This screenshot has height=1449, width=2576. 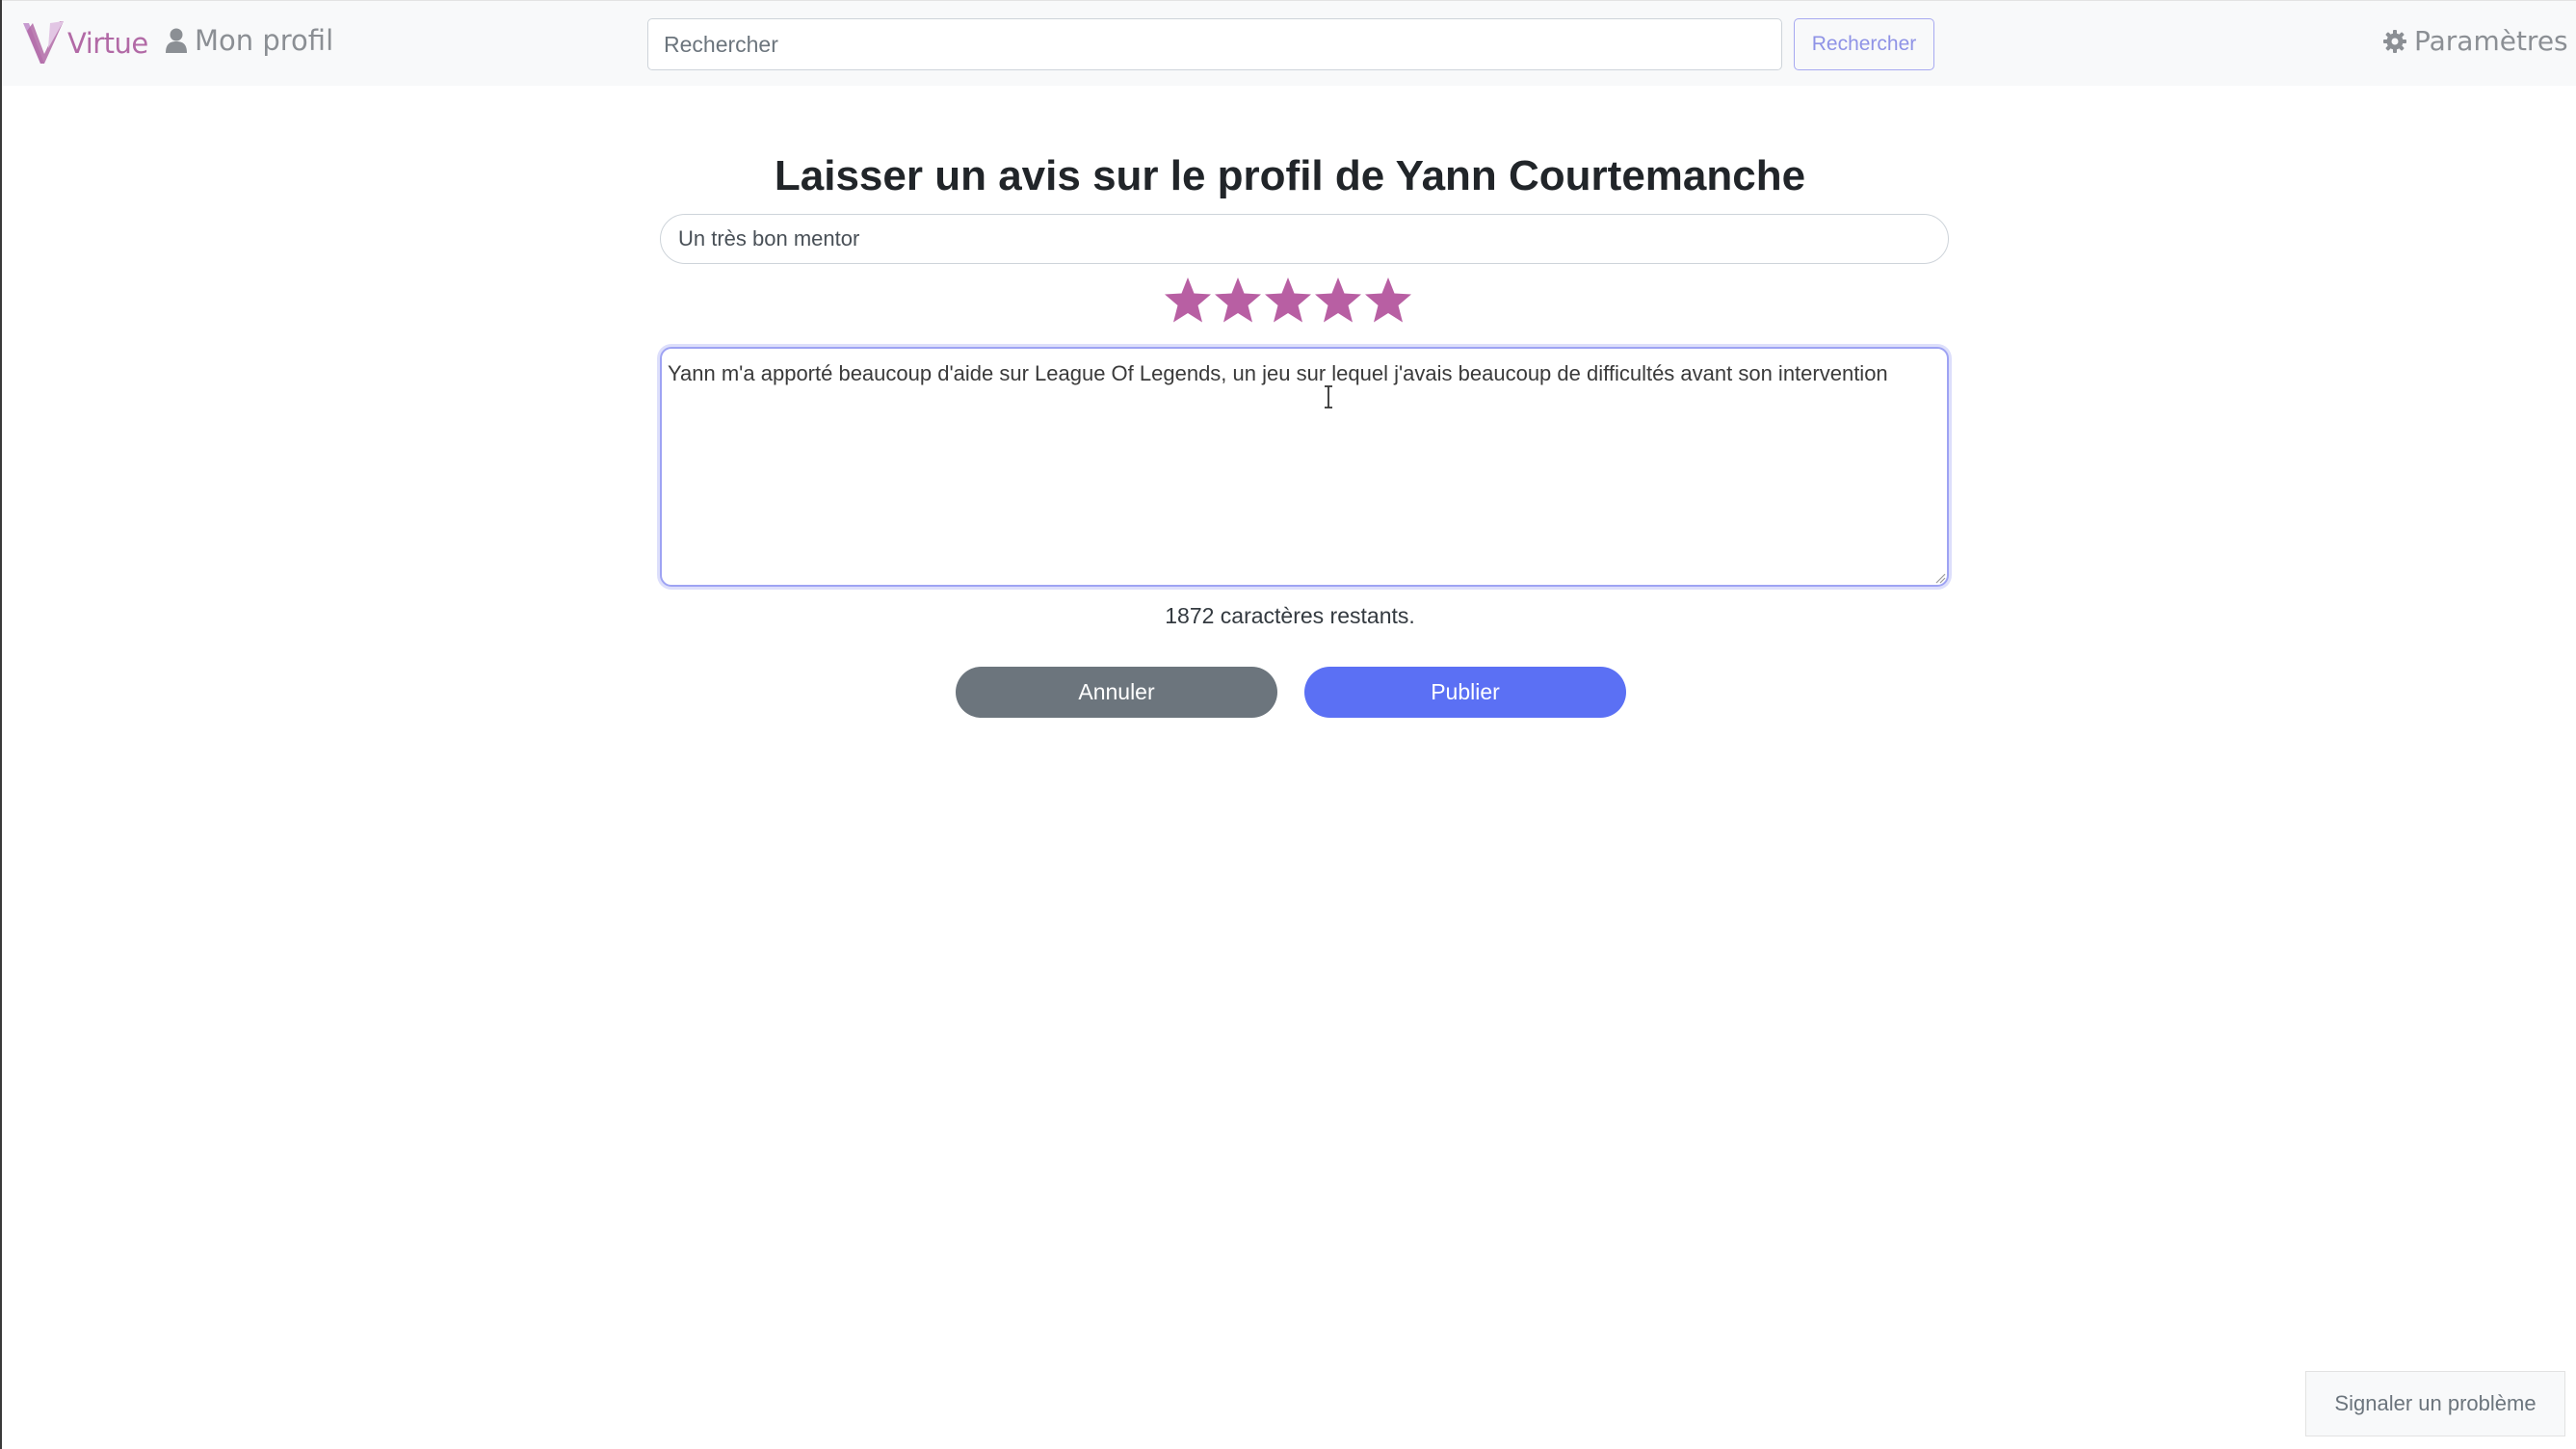 I want to click on my-profile-link: Mon profil, so click(x=250, y=40).